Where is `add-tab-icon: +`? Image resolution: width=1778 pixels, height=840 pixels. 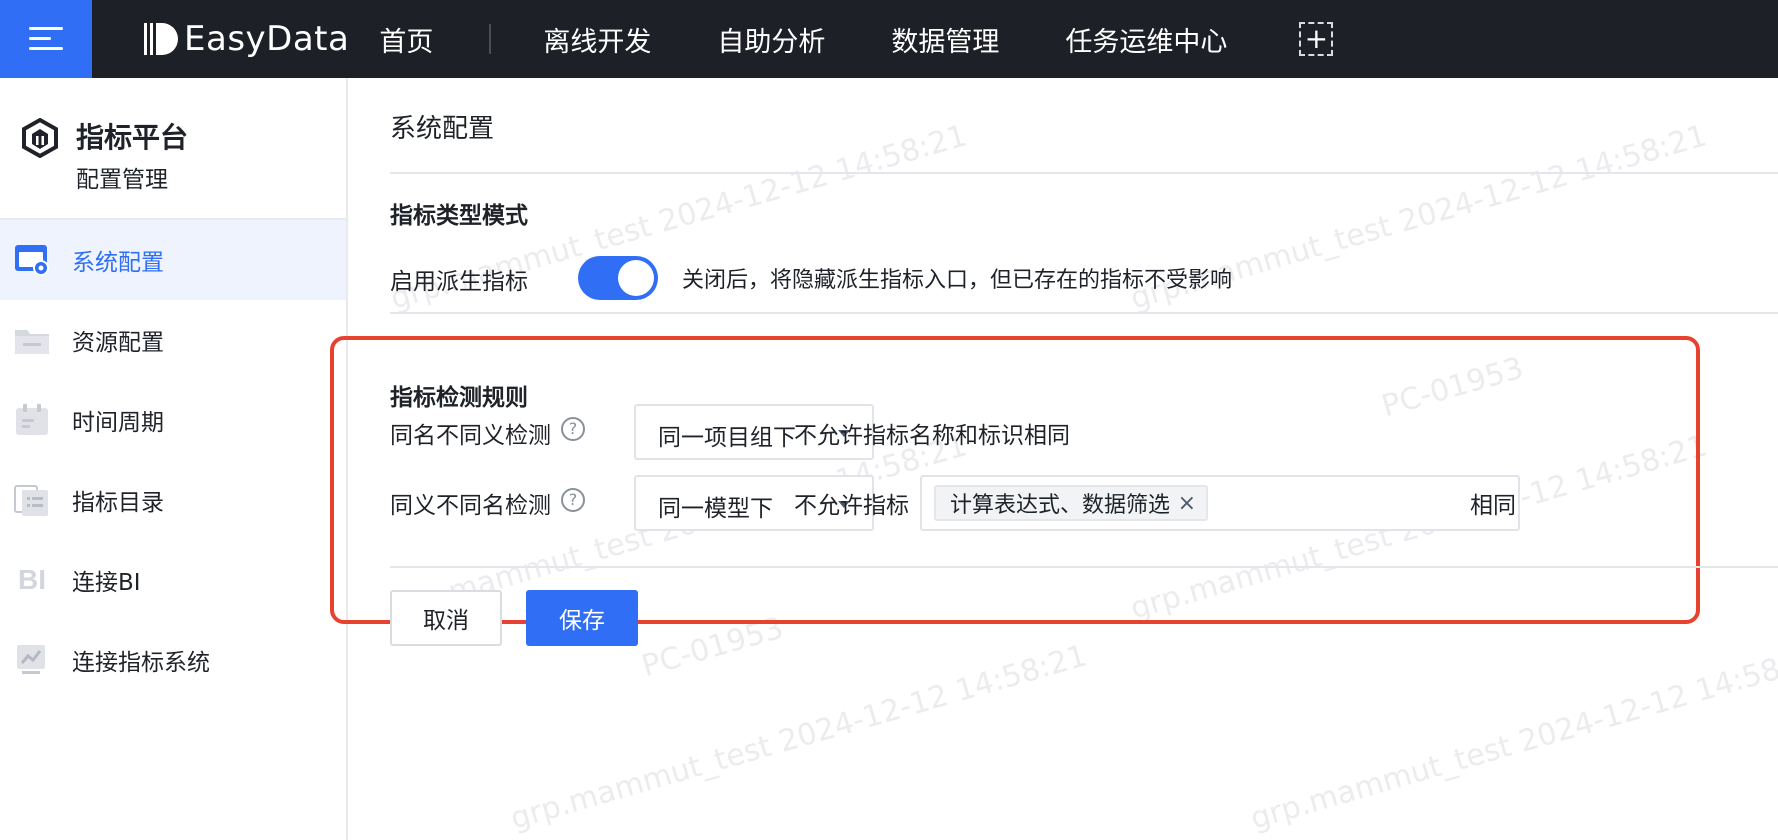 add-tab-icon: + is located at coordinates (1316, 39).